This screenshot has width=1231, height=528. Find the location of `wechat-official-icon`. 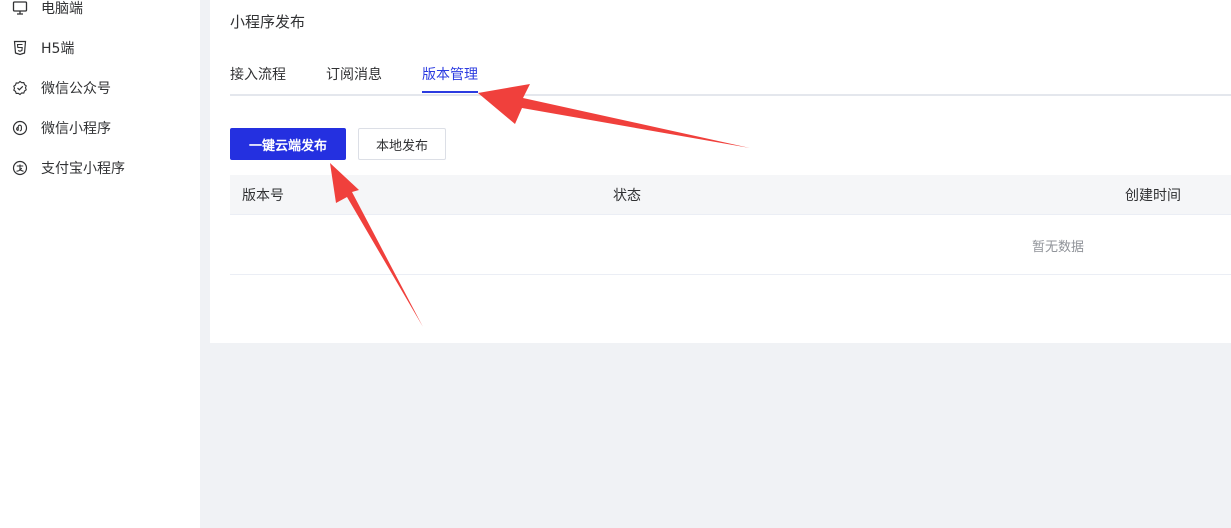

wechat-official-icon is located at coordinates (20, 88).